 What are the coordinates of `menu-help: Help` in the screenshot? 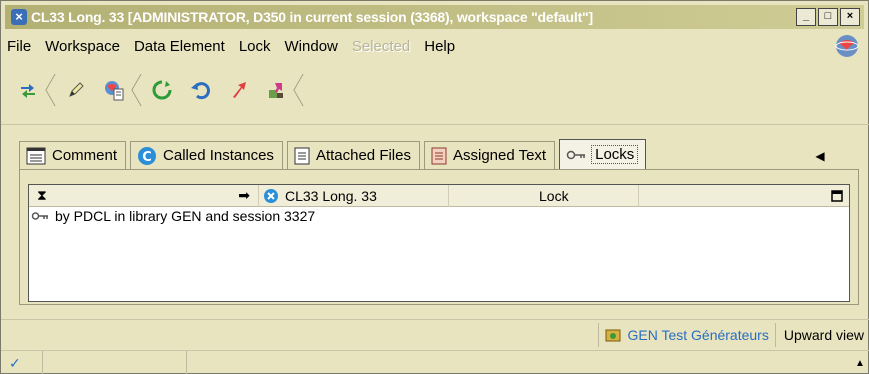 It's located at (439, 46).